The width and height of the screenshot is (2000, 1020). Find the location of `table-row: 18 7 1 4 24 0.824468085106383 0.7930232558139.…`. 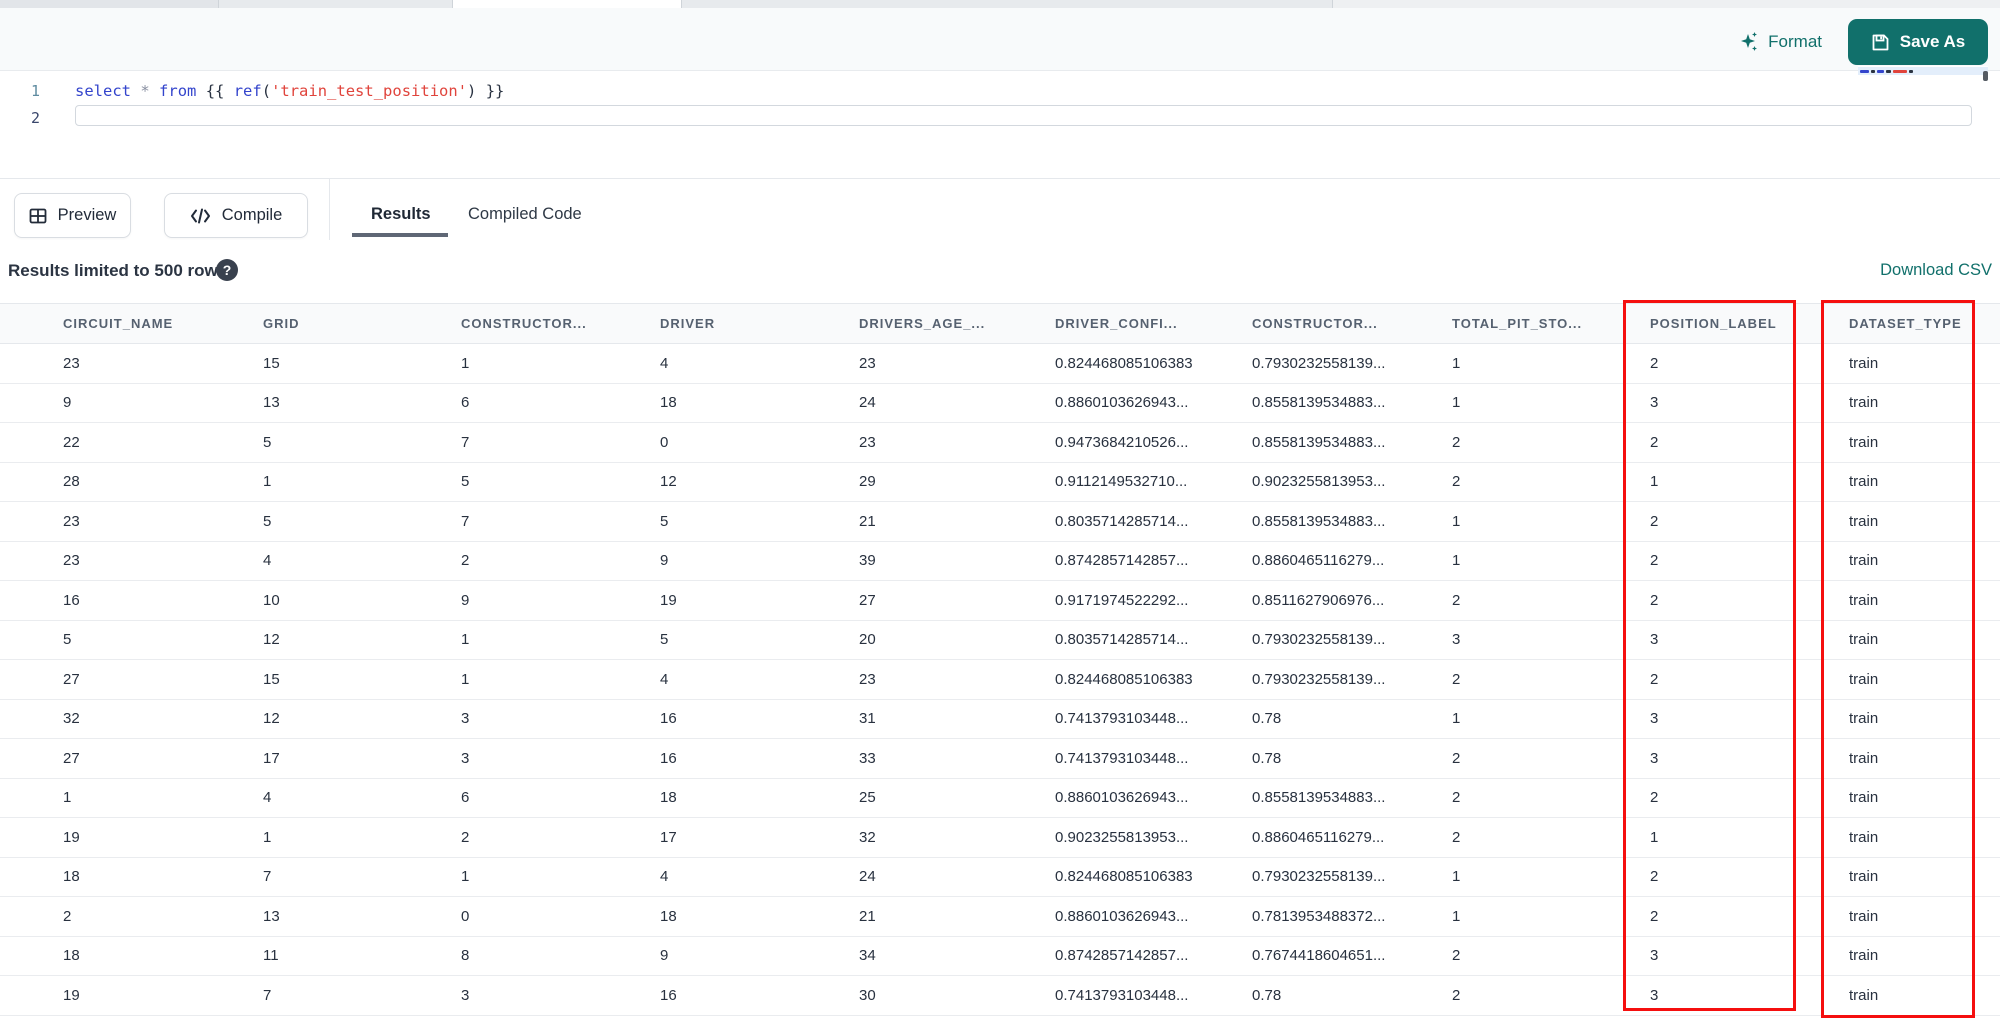

table-row: 18 7 1 4 24 0.824468085106383 0.7930232558139.… is located at coordinates (1000, 877).